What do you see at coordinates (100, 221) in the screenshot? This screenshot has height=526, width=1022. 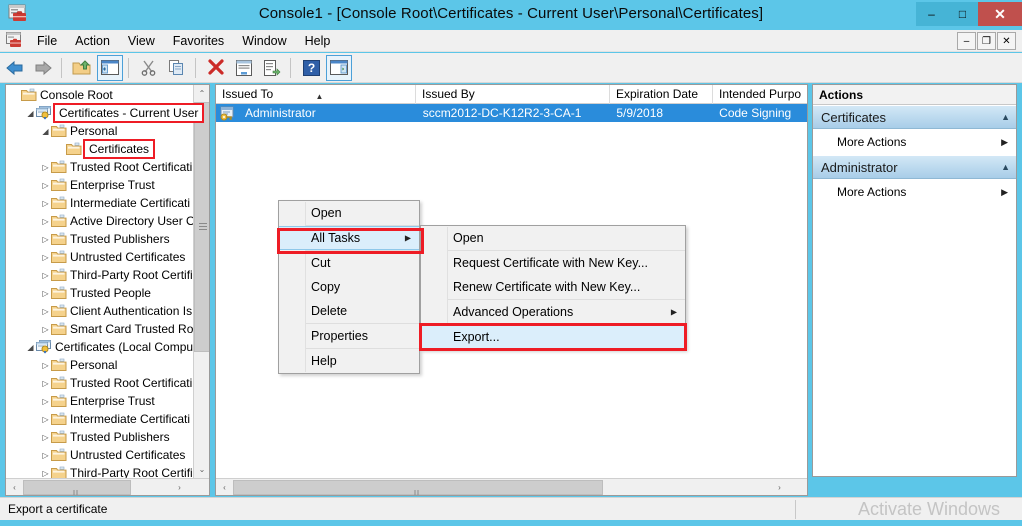 I see `tree-item-active-directory-user-o: ▷ Active Directory User O` at bounding box center [100, 221].